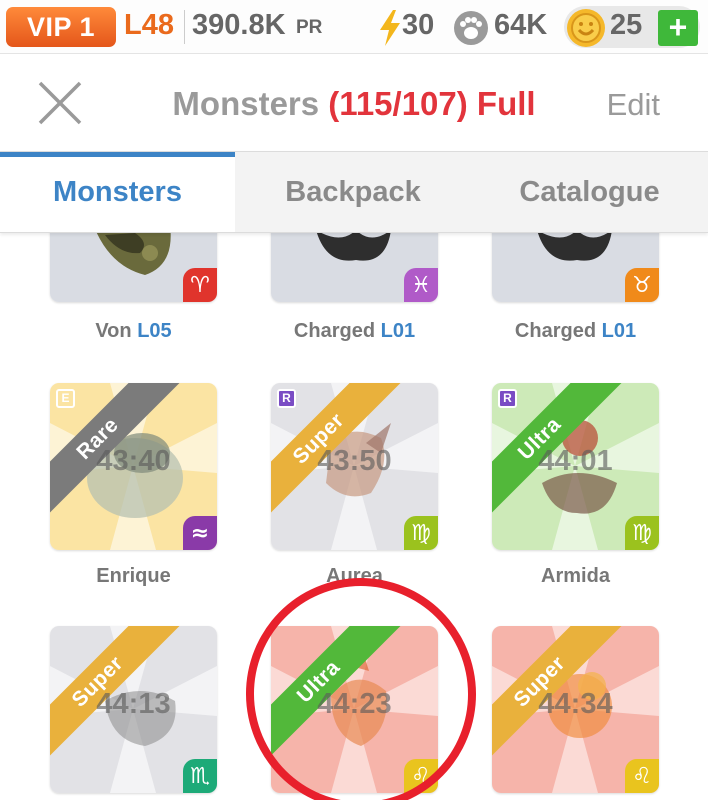 The height and width of the screenshot is (800, 708). I want to click on tab-backpack: Backpack, so click(353, 192).